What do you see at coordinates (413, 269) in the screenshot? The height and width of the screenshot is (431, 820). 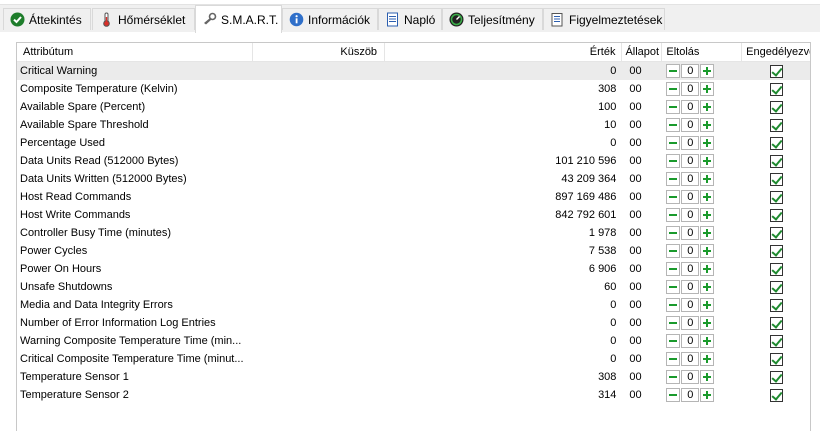 I see `table-row: Power On Hours 6 906 00 0` at bounding box center [413, 269].